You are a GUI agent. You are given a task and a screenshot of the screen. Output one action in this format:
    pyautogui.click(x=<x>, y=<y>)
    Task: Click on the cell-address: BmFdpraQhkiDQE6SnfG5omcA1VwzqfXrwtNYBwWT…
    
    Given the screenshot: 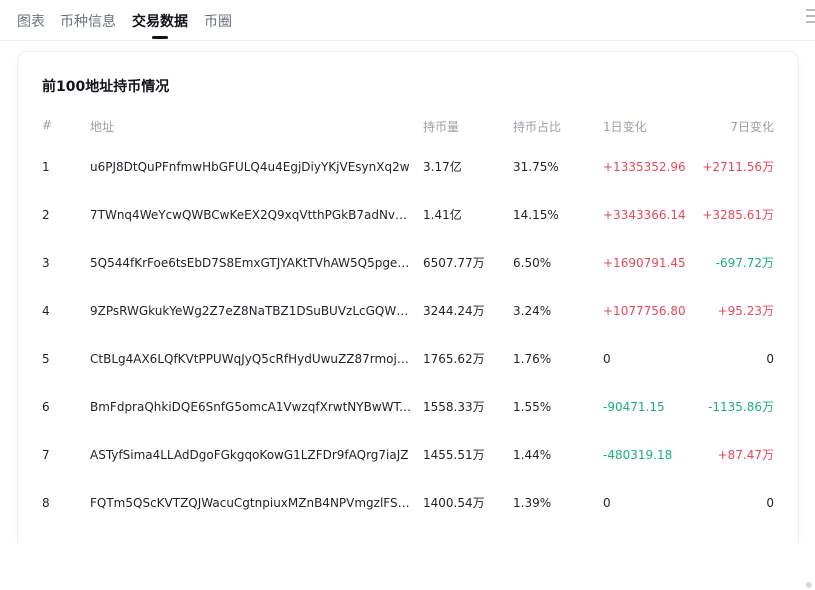 What is the action you would take?
    pyautogui.click(x=251, y=407)
    